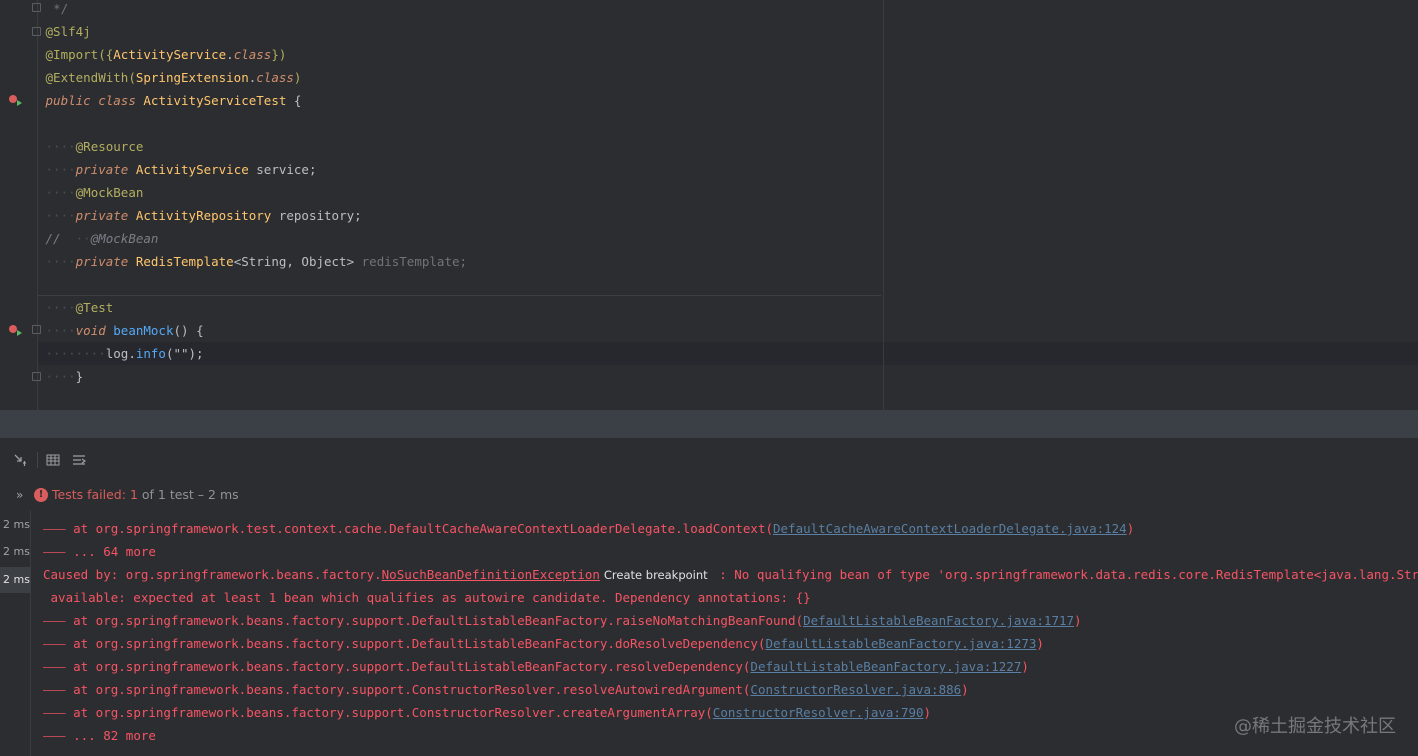 This screenshot has height=756, width=1418. What do you see at coordinates (53, 460) in the screenshot?
I see `table-view-icon` at bounding box center [53, 460].